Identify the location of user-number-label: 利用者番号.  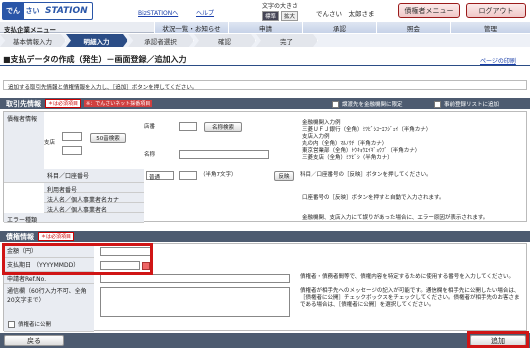
(94, 188).